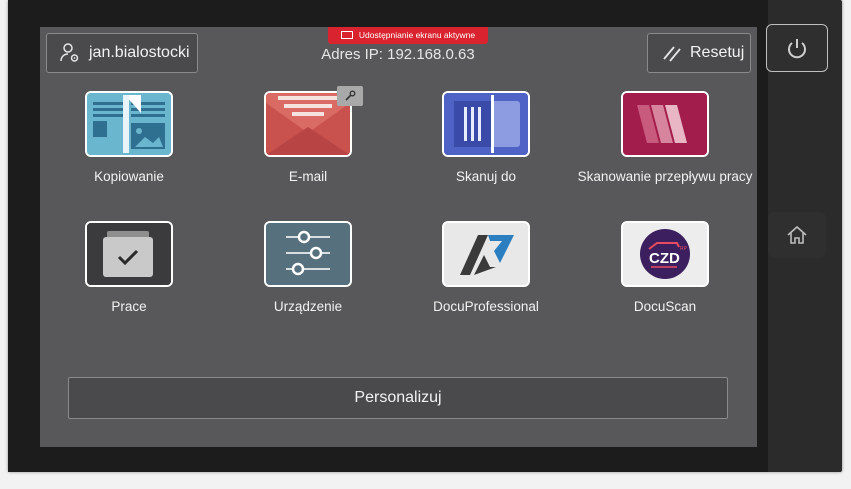 The image size is (851, 489). Describe the element at coordinates (684, 249) in the screenshot. I see `svg-text: RP` at that location.